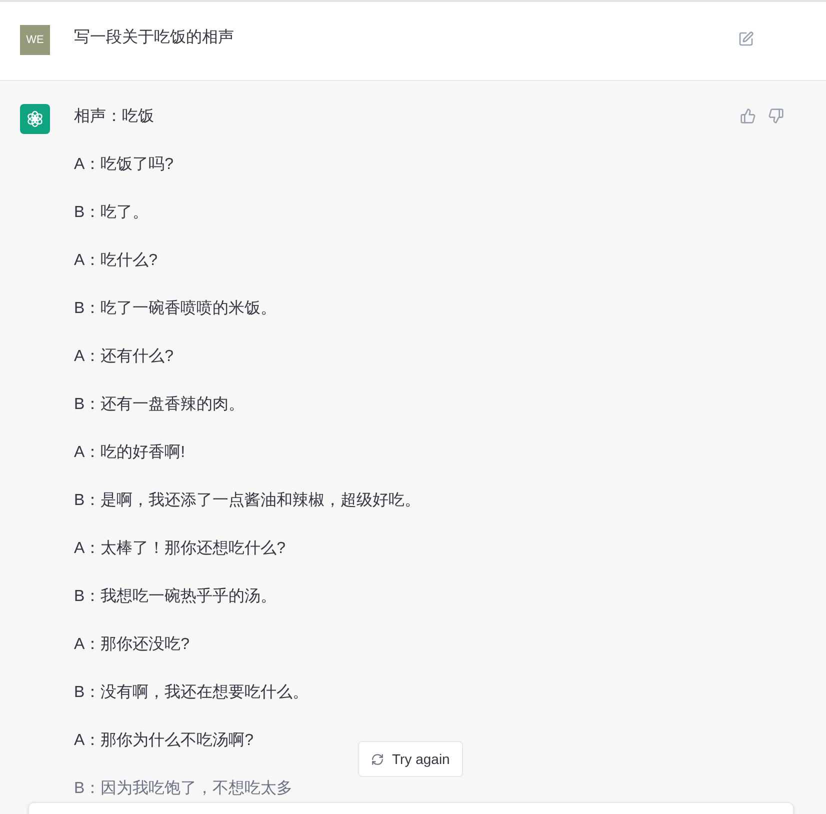 Image resolution: width=826 pixels, height=814 pixels. I want to click on reply-line: A：那你还没吃?, so click(132, 645).